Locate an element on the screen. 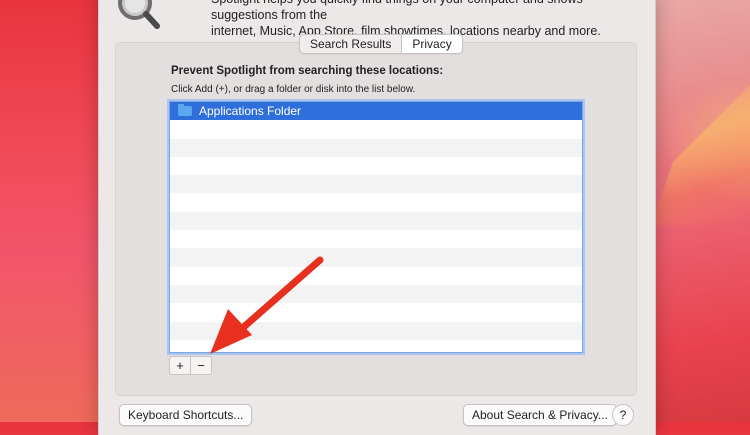 The image size is (750, 435). tab-bar: Search Results Privacy is located at coordinates (381, 44).